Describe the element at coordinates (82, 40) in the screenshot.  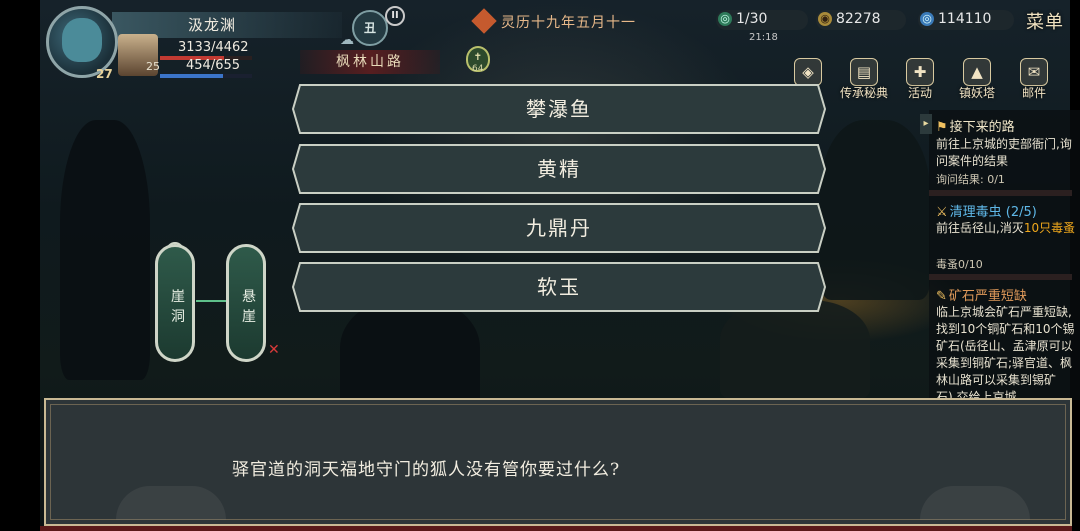
I see `player-avatar-face-icon` at that location.